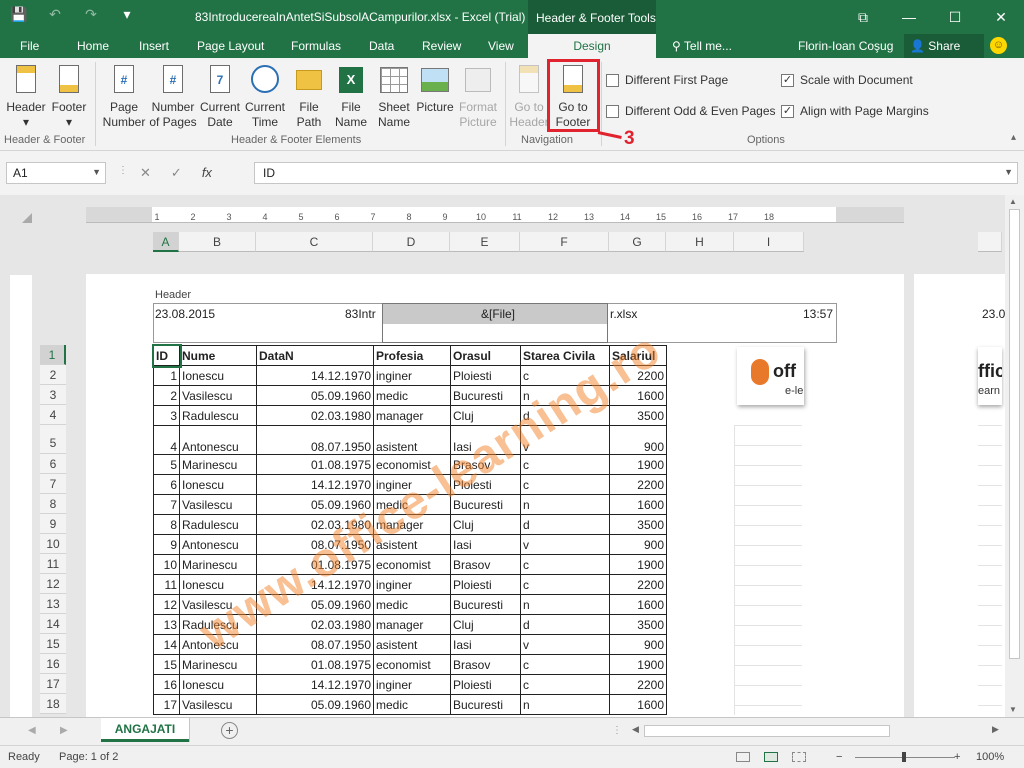 The image size is (1024, 768). What do you see at coordinates (743, 757) in the screenshot?
I see `normal-view-icon` at bounding box center [743, 757].